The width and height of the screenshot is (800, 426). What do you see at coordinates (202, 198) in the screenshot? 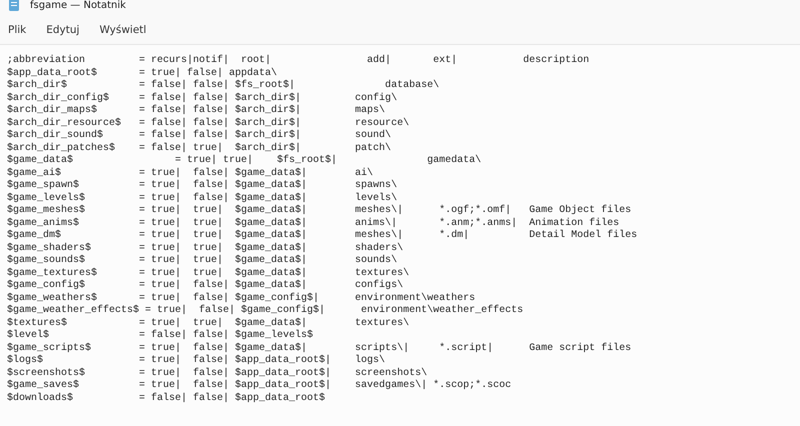
I see `text-line: $game_levels$ = true| false| $game_data$| levels\` at bounding box center [202, 198].